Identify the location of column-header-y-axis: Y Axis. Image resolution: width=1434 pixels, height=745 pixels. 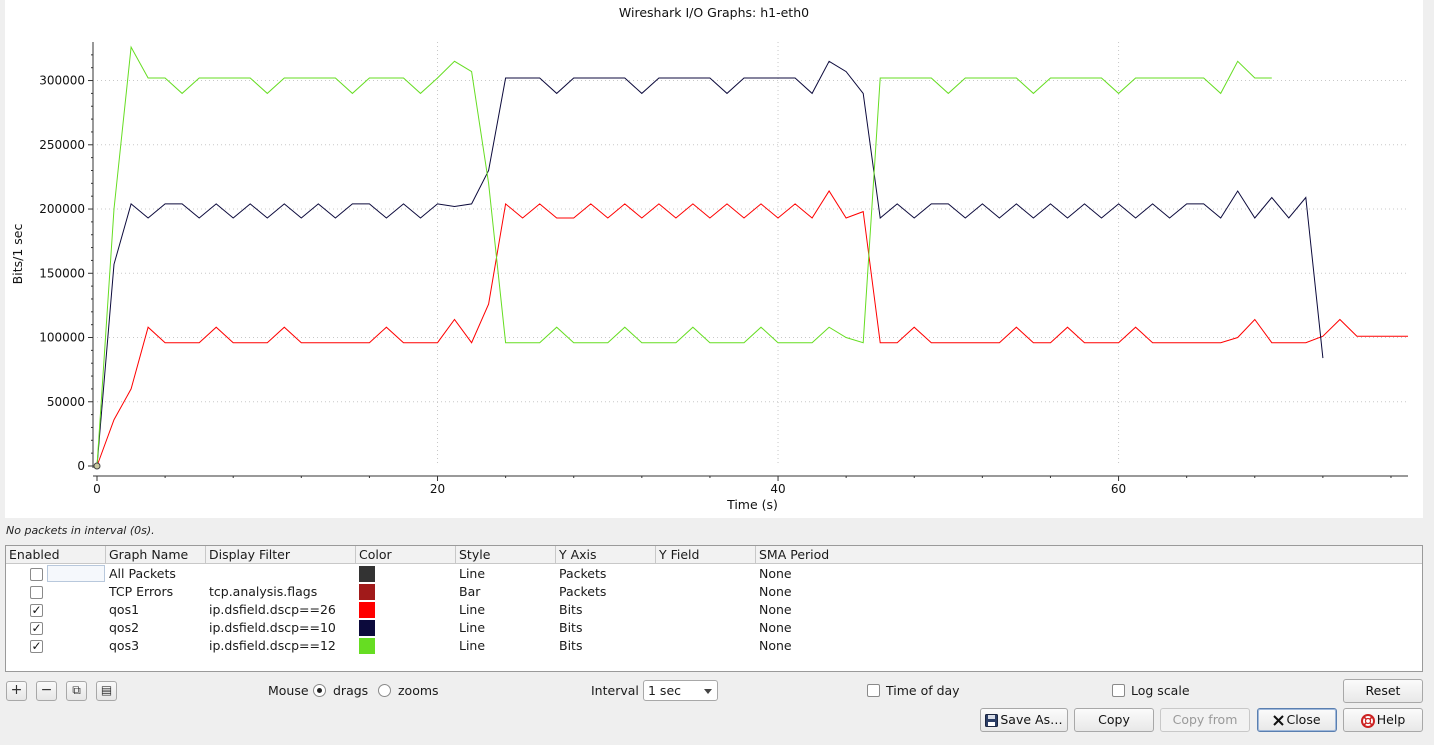
(606, 555).